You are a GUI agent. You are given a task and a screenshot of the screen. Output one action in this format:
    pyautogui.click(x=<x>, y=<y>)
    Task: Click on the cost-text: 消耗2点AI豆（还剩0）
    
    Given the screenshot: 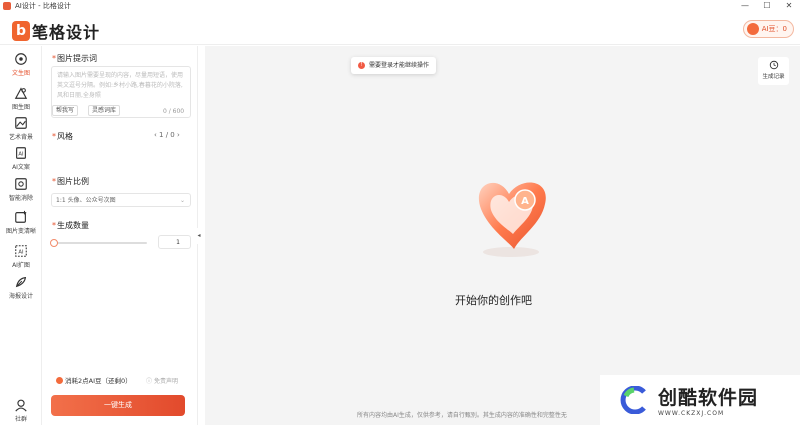 What is the action you would take?
    pyautogui.click(x=98, y=381)
    